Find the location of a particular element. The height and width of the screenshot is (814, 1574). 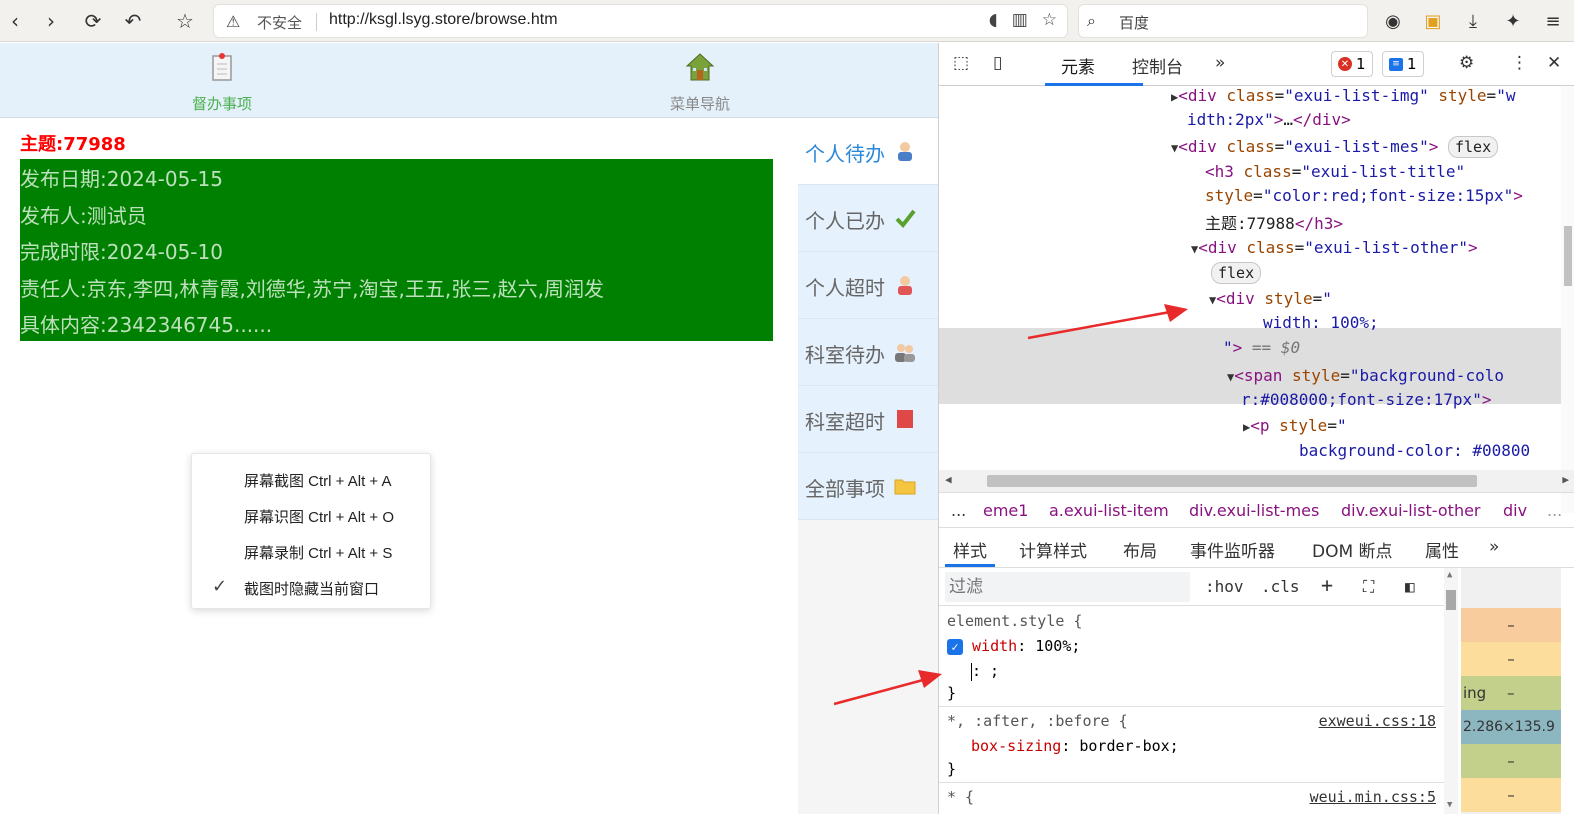

ctx-item-screen-record: 屏幕录制 Ctrl + Alt + S is located at coordinates (312, 544).